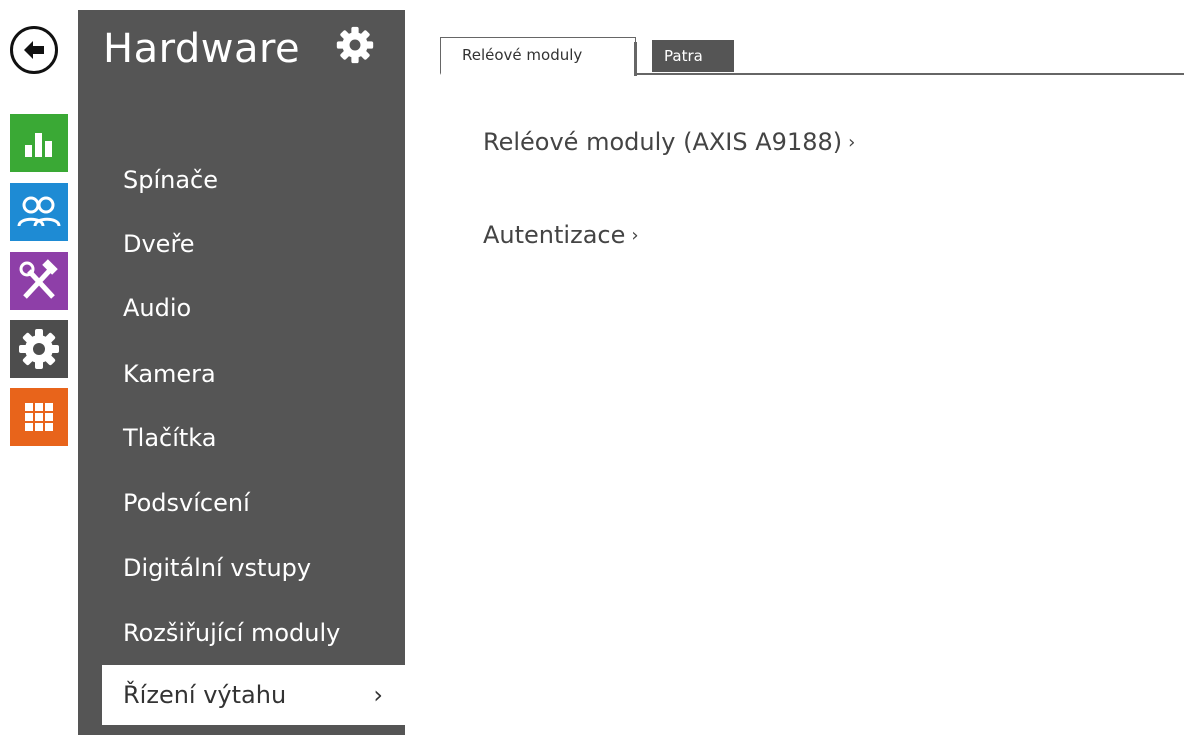  I want to click on arrow-left-icon, so click(34, 50).